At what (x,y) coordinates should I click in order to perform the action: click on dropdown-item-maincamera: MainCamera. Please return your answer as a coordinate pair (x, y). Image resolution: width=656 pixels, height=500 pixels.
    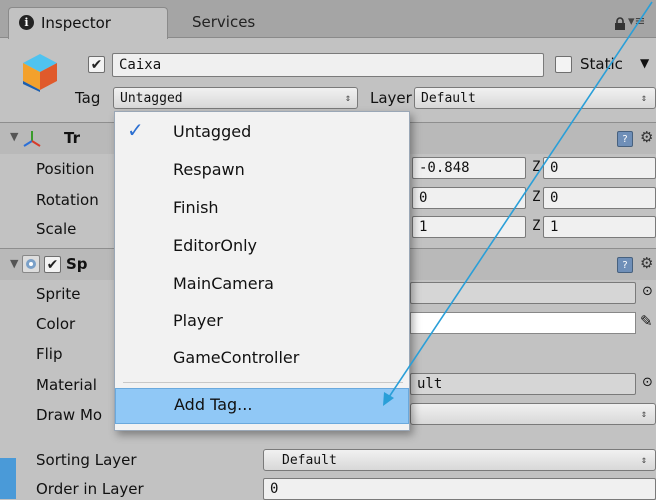
    Looking at the image, I should click on (262, 284).